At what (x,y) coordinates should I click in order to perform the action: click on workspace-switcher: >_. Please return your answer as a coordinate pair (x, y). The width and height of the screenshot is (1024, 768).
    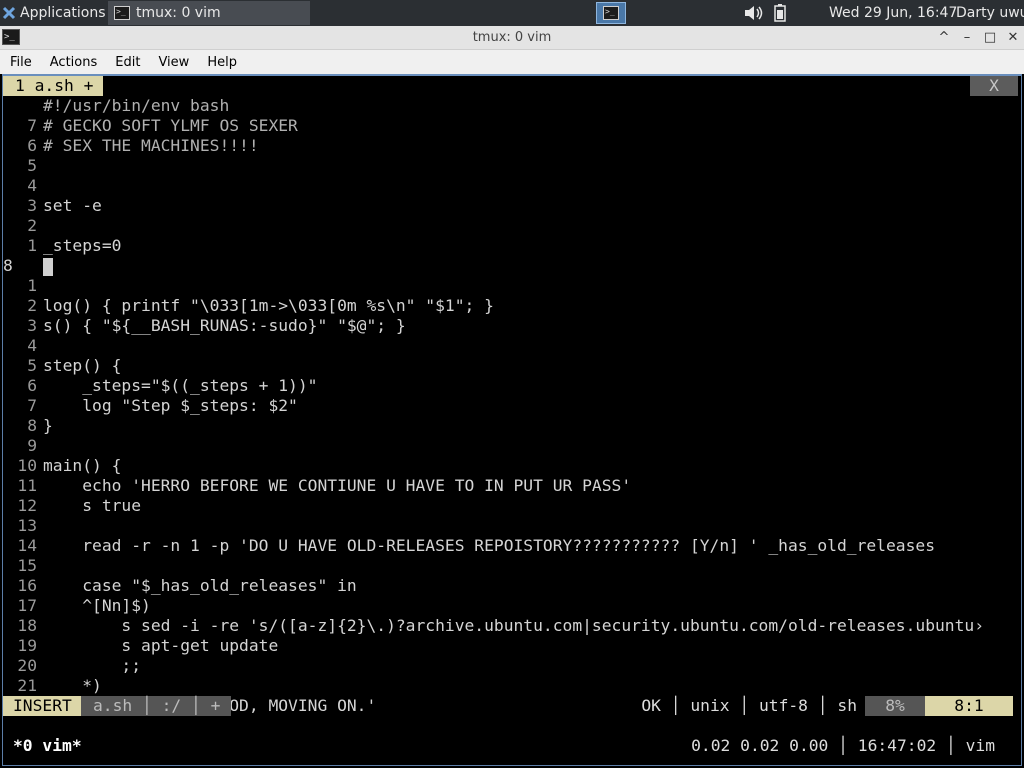
    Looking at the image, I should click on (611, 13).